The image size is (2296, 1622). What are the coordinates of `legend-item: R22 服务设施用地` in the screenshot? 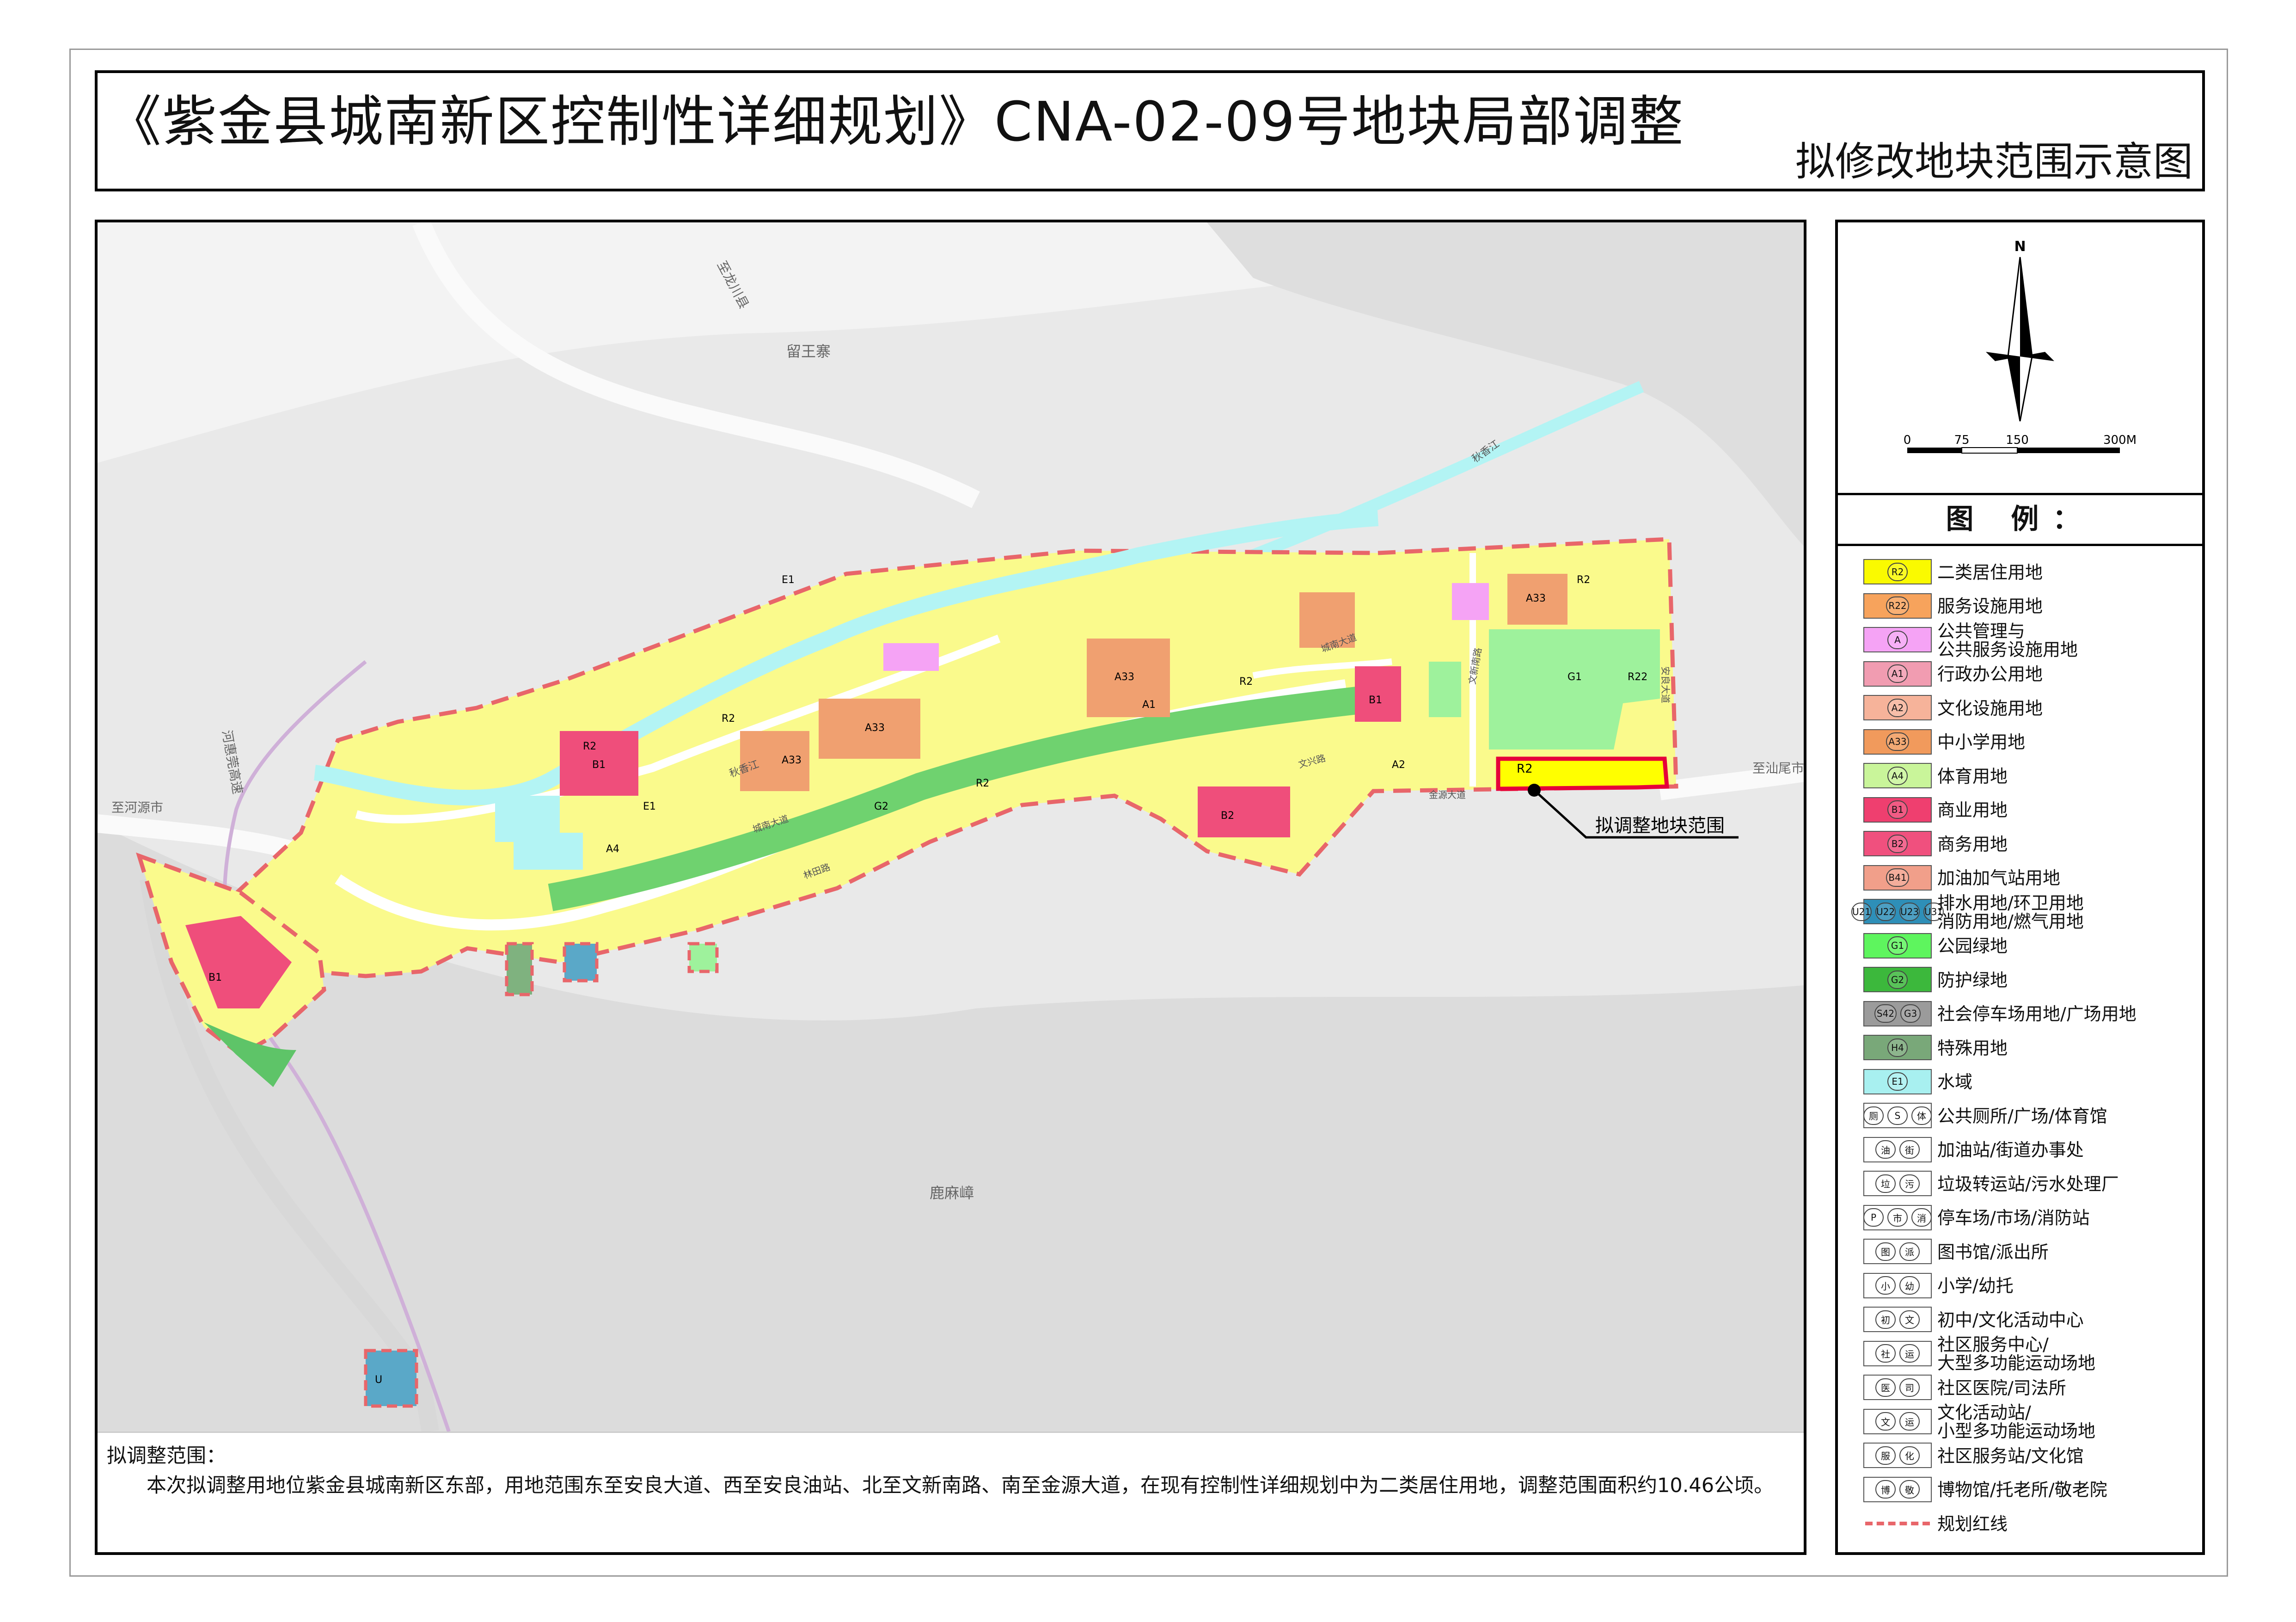 It's located at (2029, 607).